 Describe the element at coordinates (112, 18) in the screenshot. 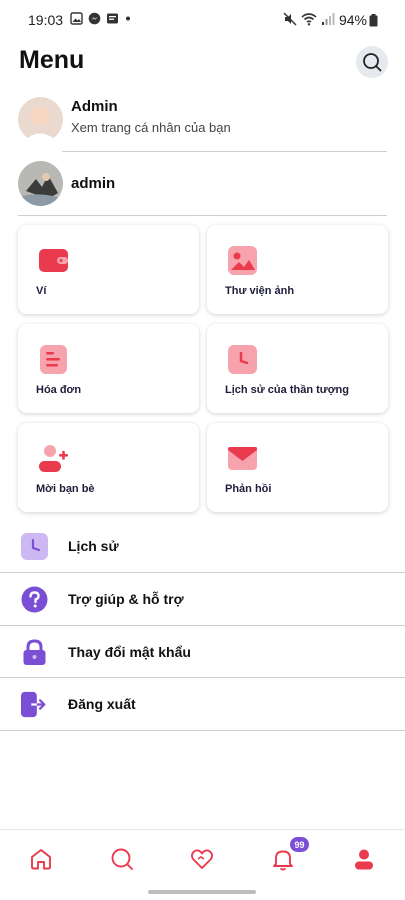

I see `message-notification-icon` at that location.